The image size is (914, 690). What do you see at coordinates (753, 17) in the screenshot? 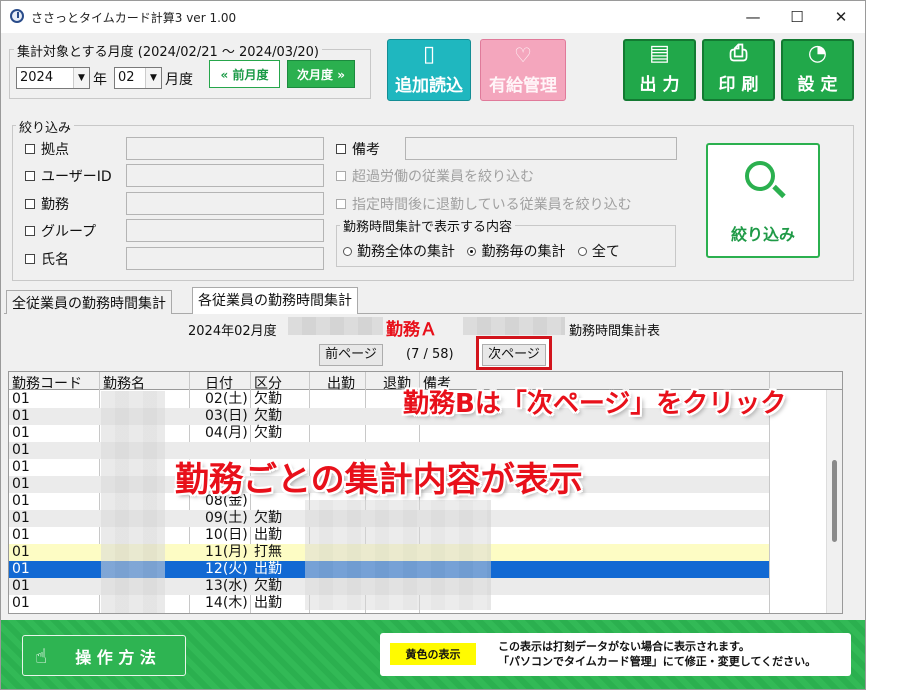
I see `minimize-button: —` at bounding box center [753, 17].